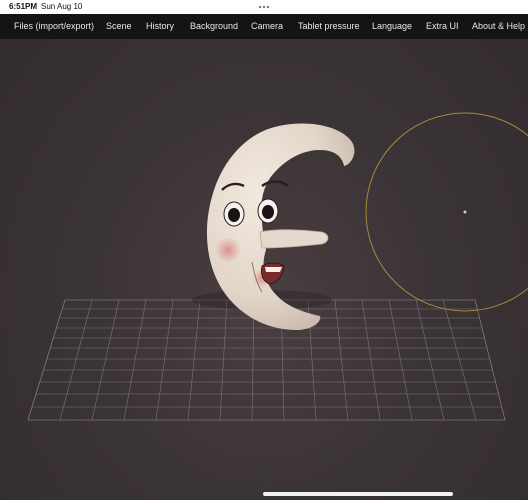  I want to click on menu-language: Language, so click(392, 26).